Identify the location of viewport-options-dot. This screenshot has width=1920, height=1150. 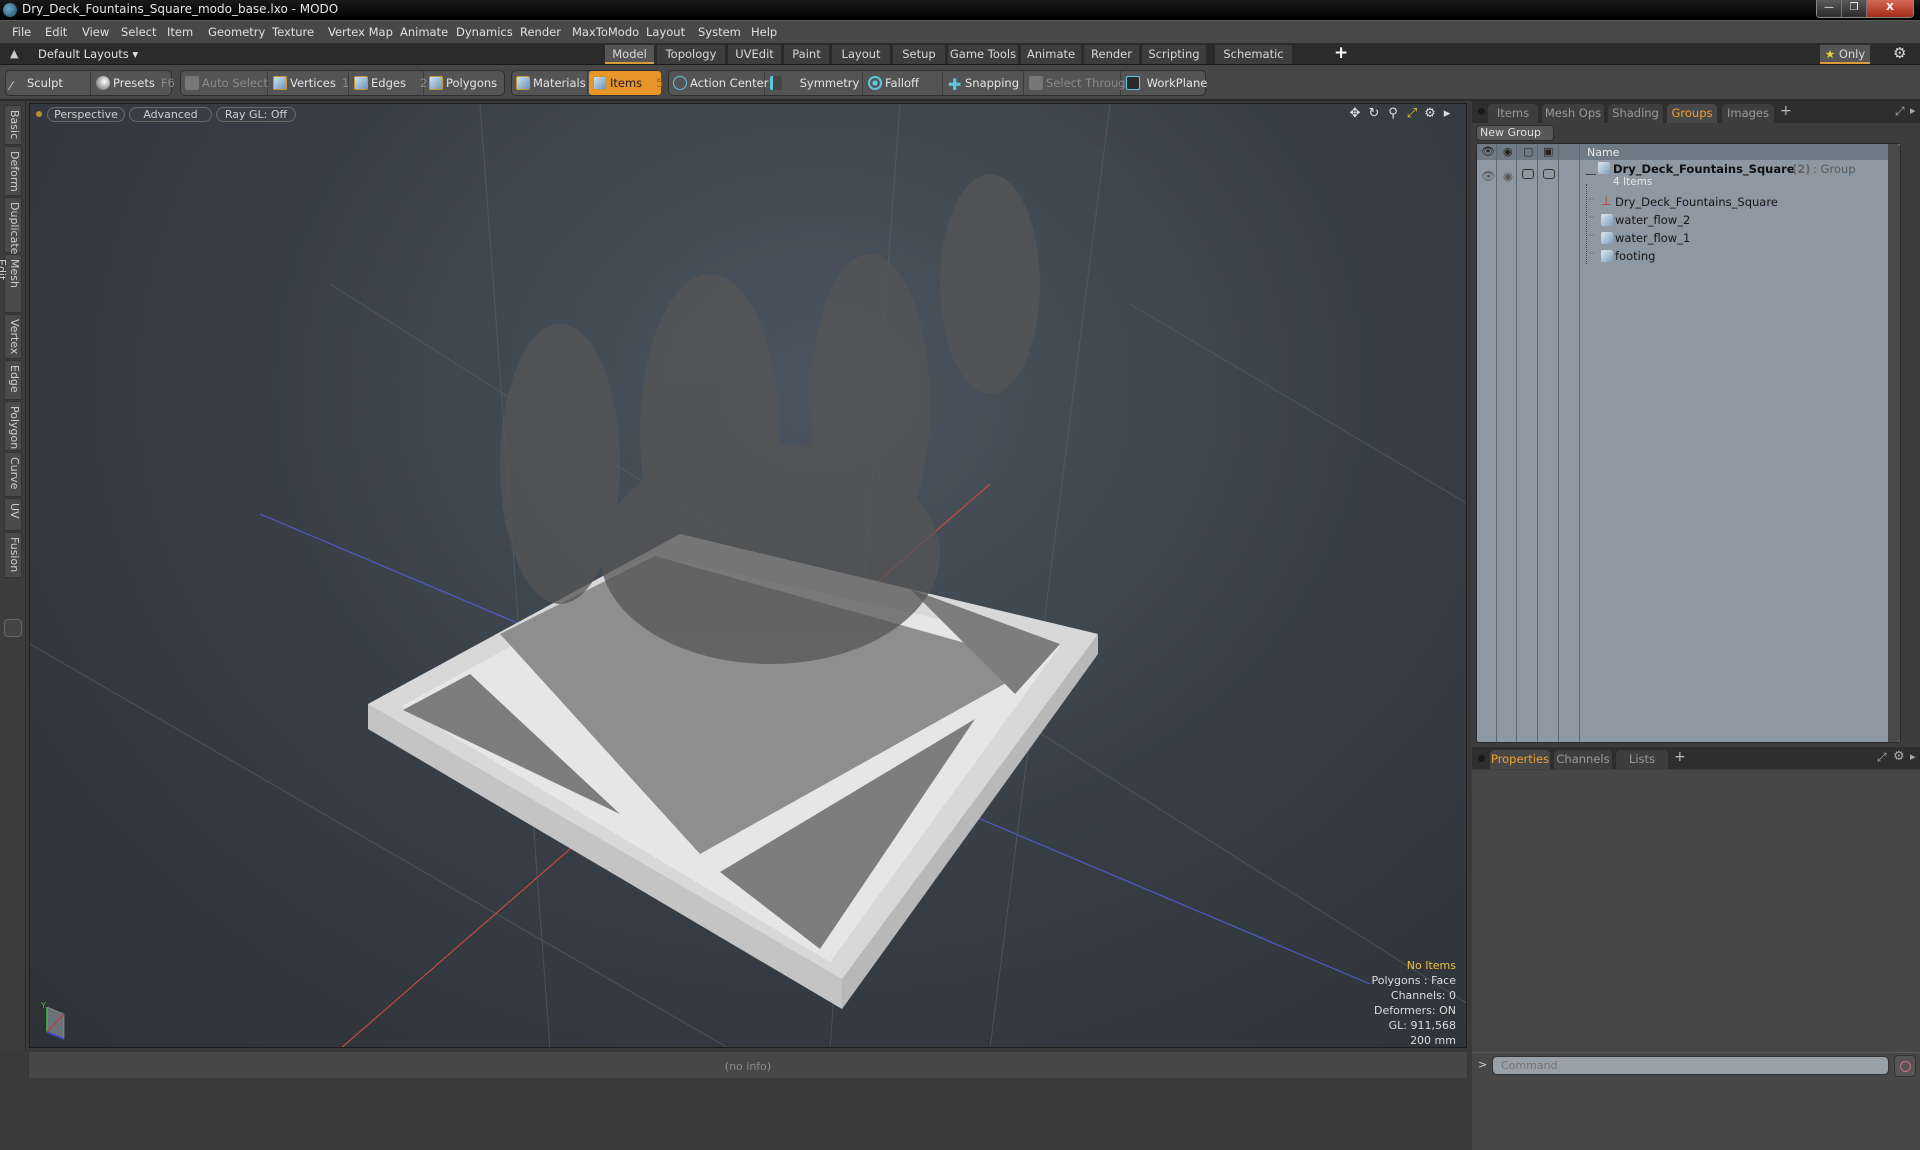
(39, 114).